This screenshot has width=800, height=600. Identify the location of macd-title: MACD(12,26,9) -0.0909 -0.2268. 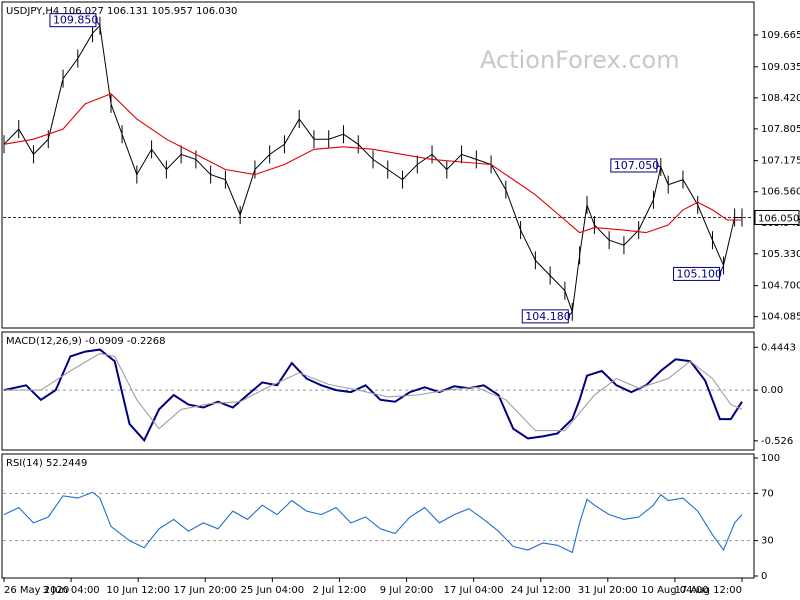
(86, 341).